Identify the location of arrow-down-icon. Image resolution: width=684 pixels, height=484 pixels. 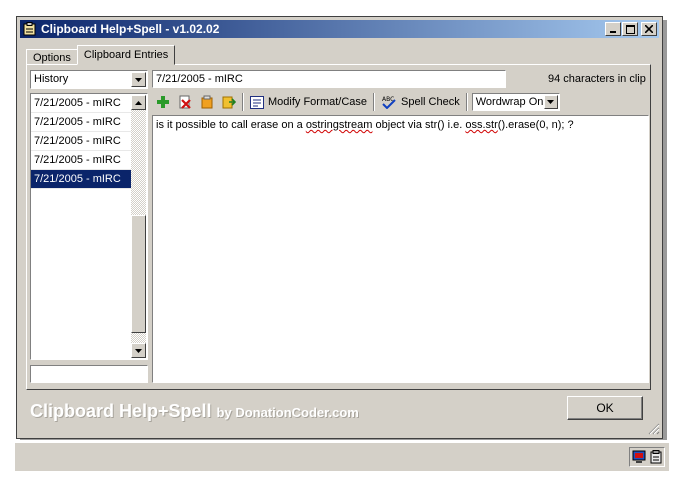
(138, 350).